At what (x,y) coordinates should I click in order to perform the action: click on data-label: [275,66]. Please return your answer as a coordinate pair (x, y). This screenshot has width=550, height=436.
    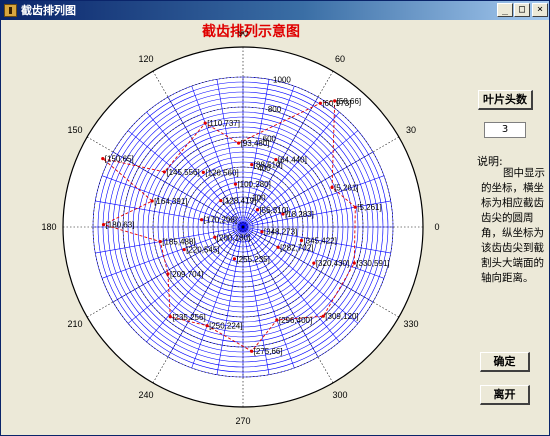
    Looking at the image, I should click on (268, 351).